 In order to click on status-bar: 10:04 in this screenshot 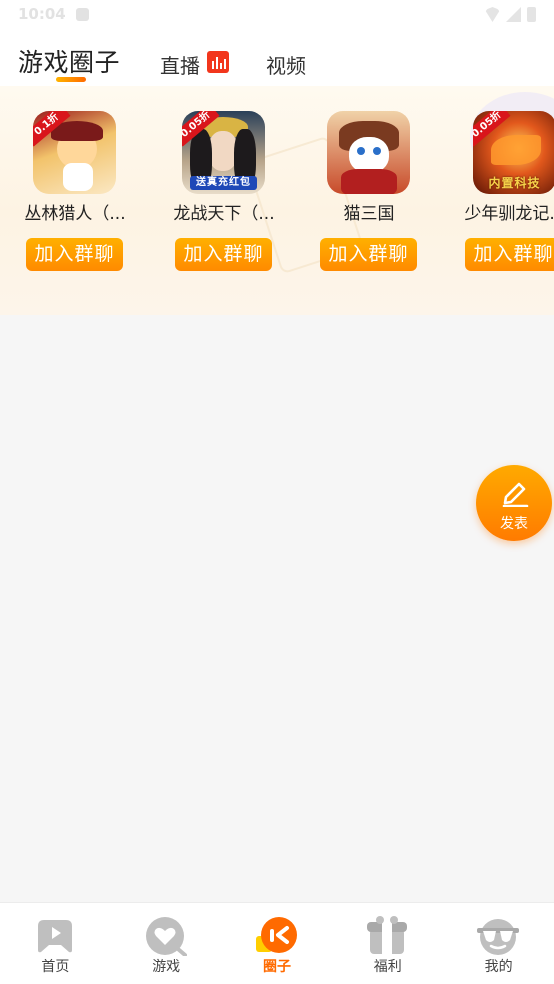, I will do `click(277, 15)`.